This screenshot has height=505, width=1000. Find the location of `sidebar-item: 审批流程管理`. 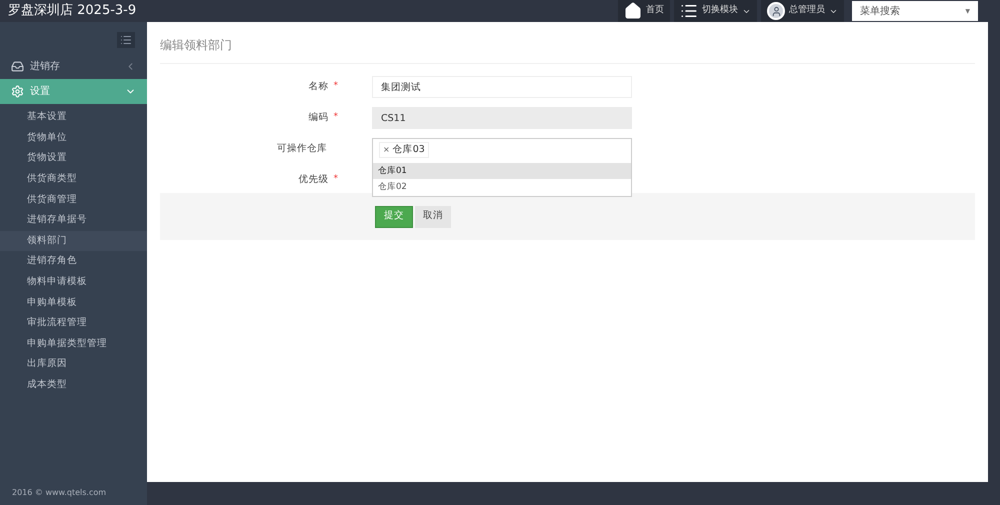

sidebar-item: 审批流程管理 is located at coordinates (73, 323).